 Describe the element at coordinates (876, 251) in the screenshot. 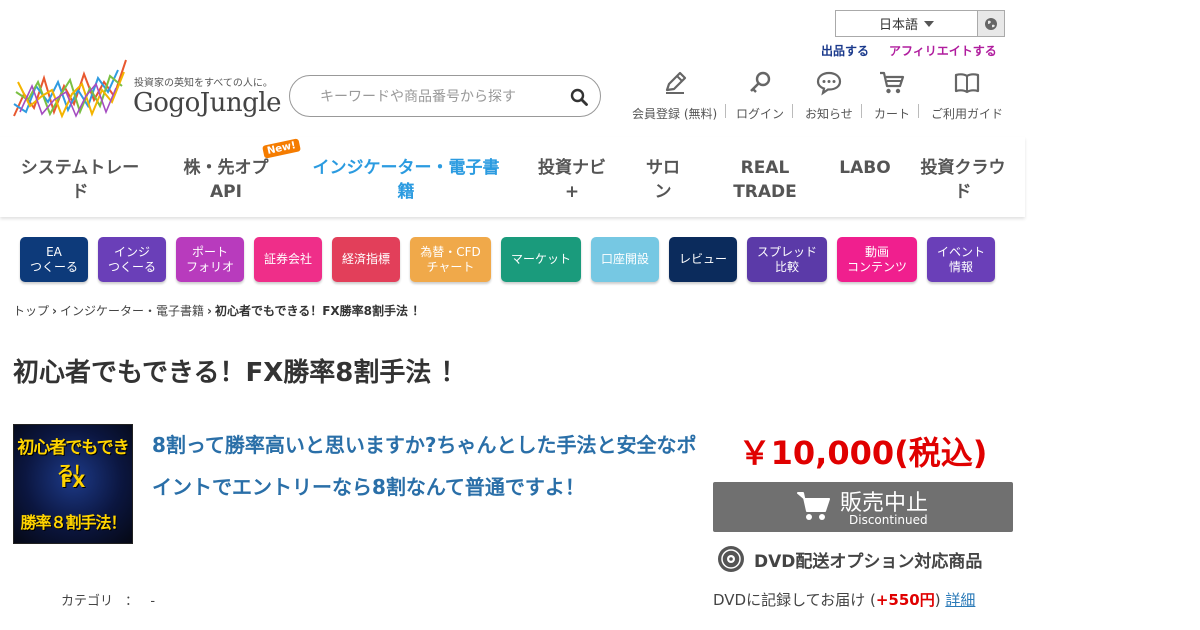

I see `category-label: 動画` at that location.